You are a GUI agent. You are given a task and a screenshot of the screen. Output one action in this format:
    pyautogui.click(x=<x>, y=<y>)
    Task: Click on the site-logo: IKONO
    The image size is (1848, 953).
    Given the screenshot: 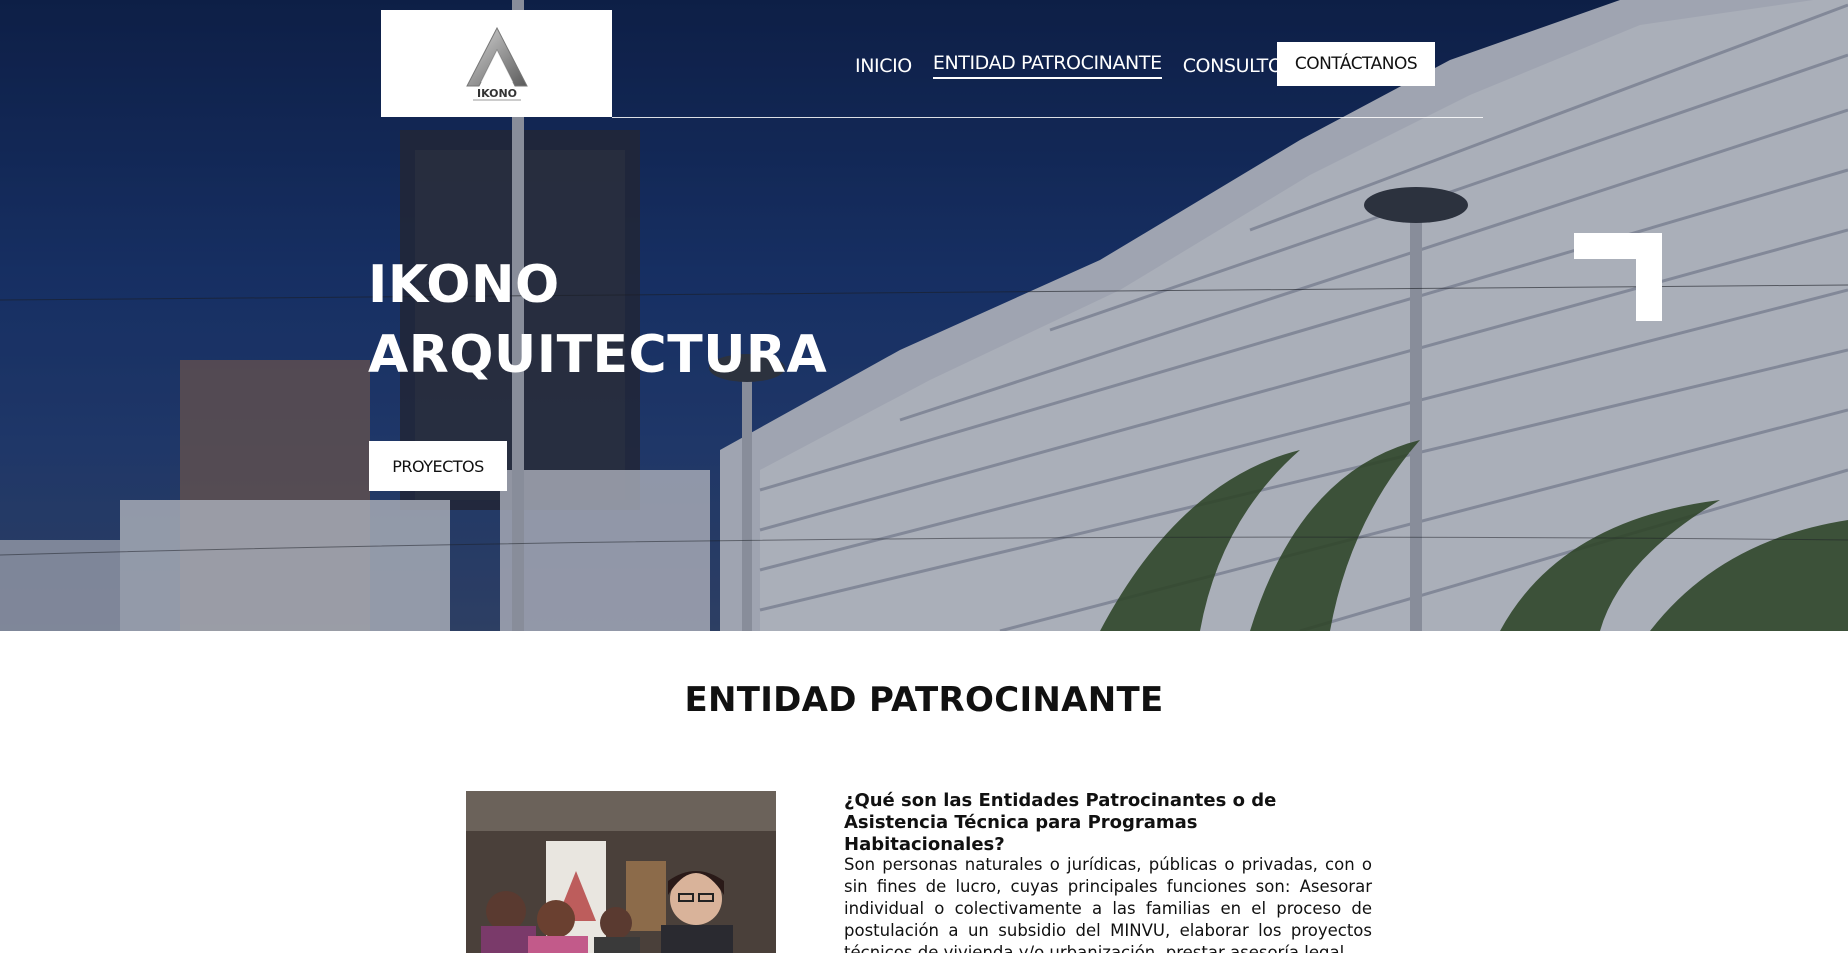 What is the action you would take?
    pyautogui.click(x=496, y=63)
    